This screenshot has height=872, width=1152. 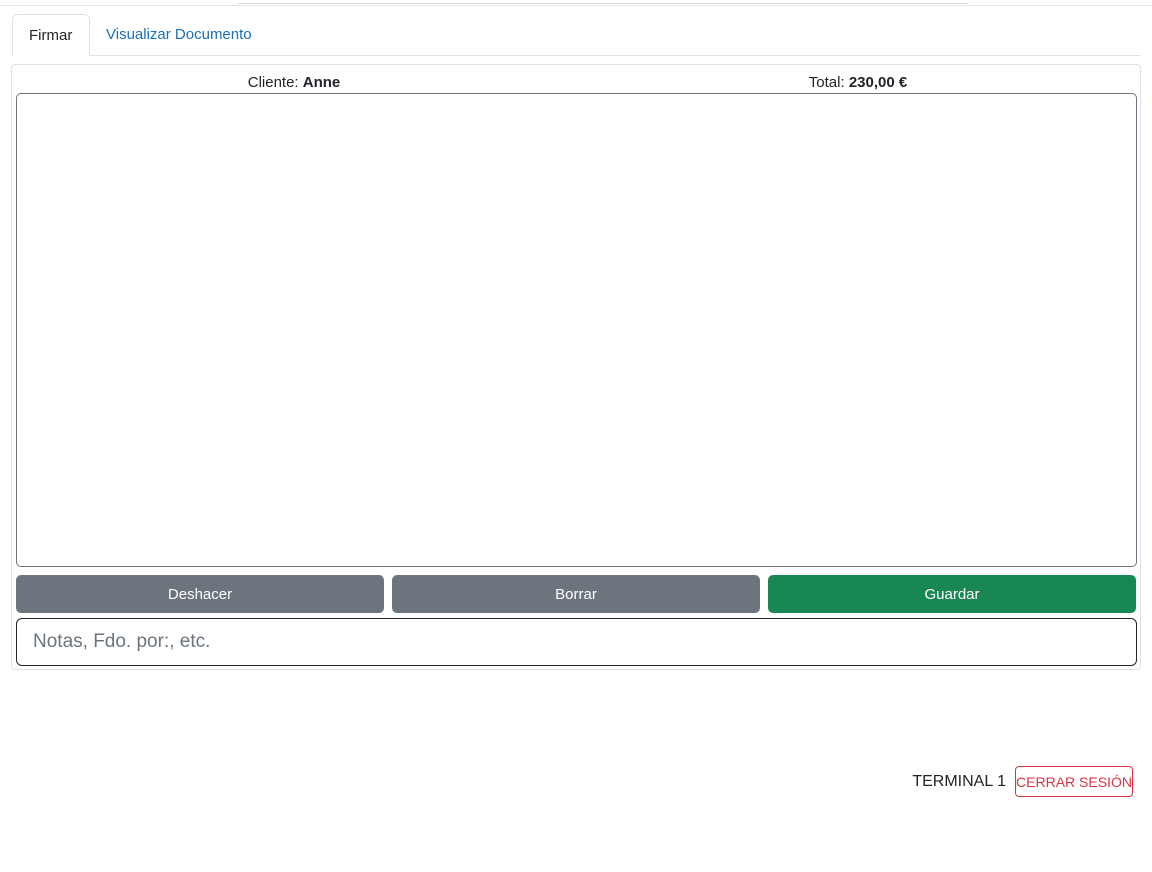 I want to click on info-row: Cliente: Anne Total: 230,00 €, so click(x=576, y=79).